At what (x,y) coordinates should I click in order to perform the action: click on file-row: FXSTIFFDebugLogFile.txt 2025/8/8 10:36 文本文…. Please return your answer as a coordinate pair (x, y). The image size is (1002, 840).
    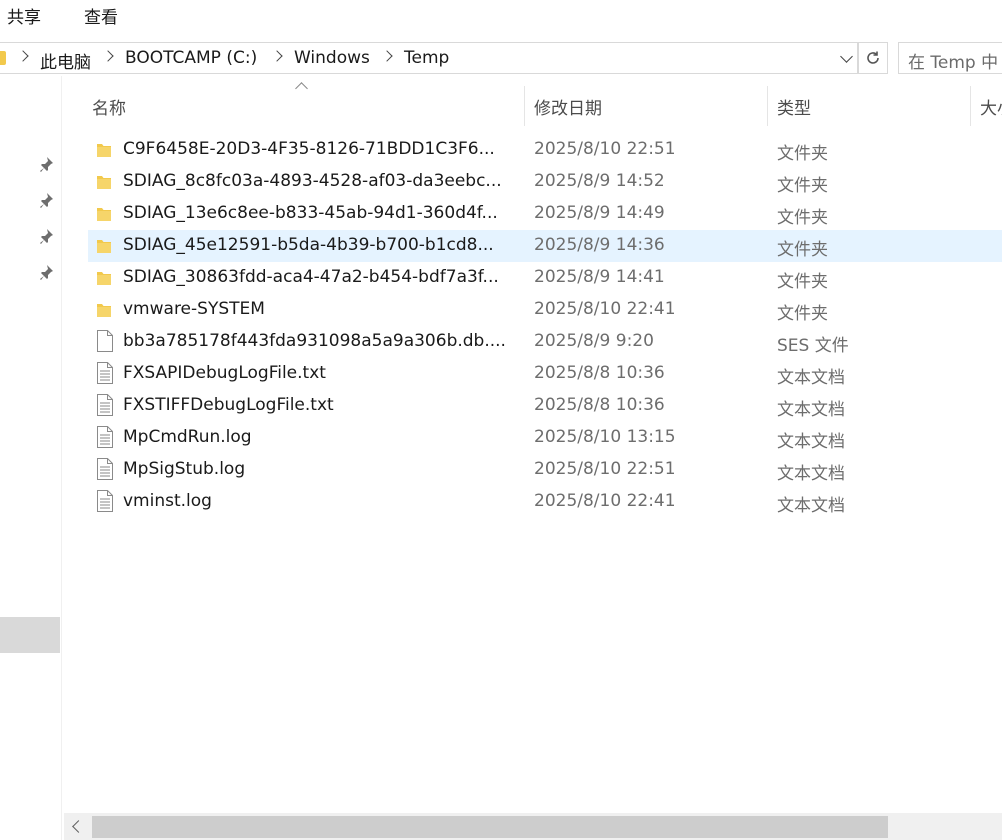
    Looking at the image, I should click on (545, 406).